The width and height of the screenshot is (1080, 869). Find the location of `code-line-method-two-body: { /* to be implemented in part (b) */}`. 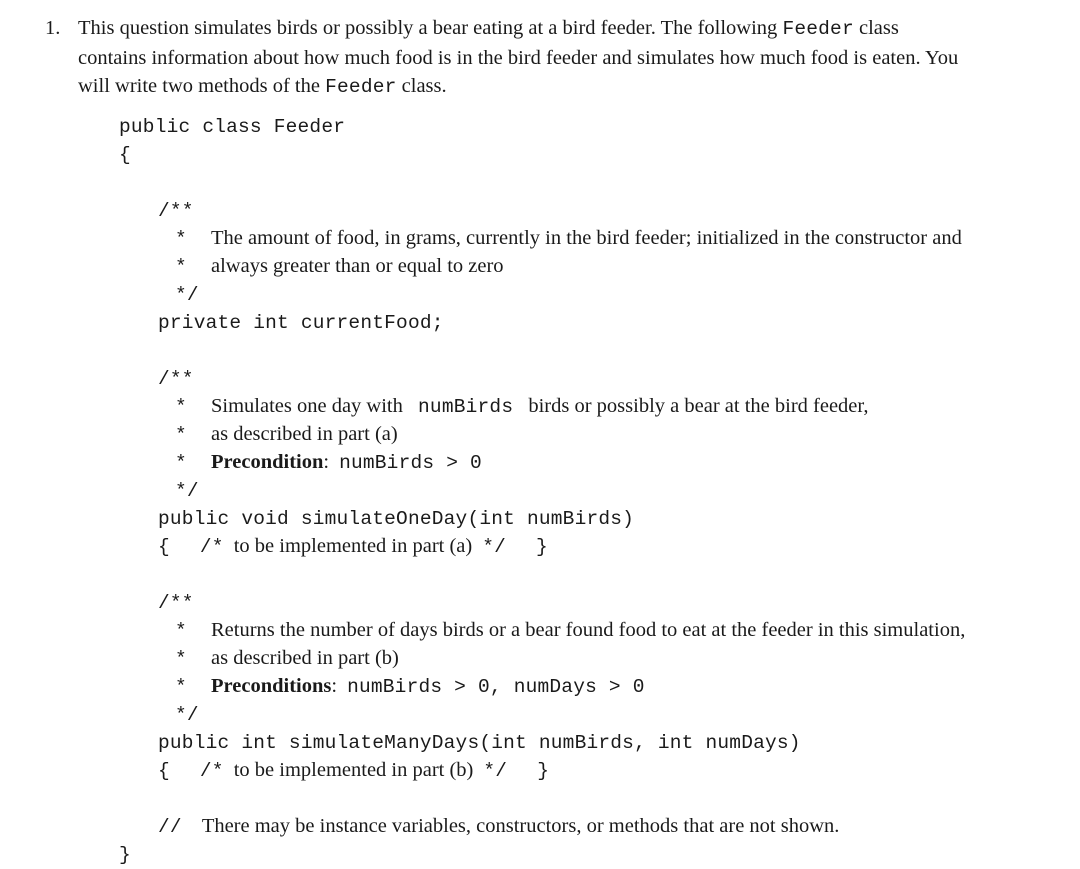

code-line-method-two-body: { /* to be implemented in part (b) */} is located at coordinates (589, 770).